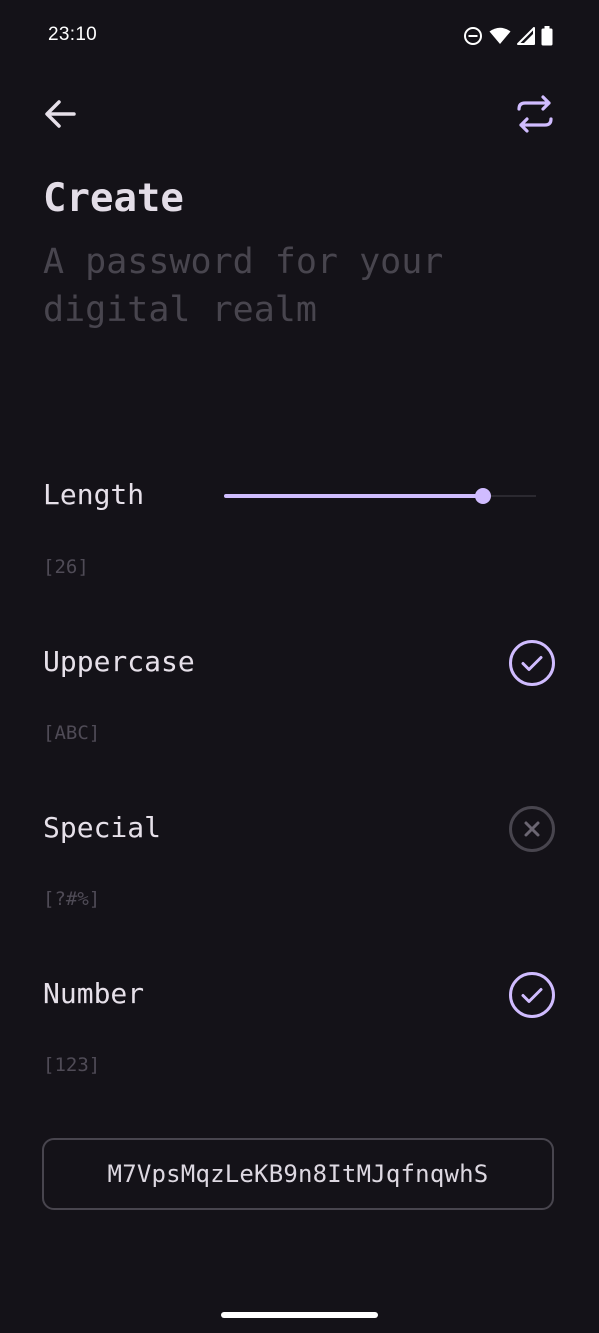  Describe the element at coordinates (72, 733) in the screenshot. I see `uppercase-hint: [ABC]` at that location.